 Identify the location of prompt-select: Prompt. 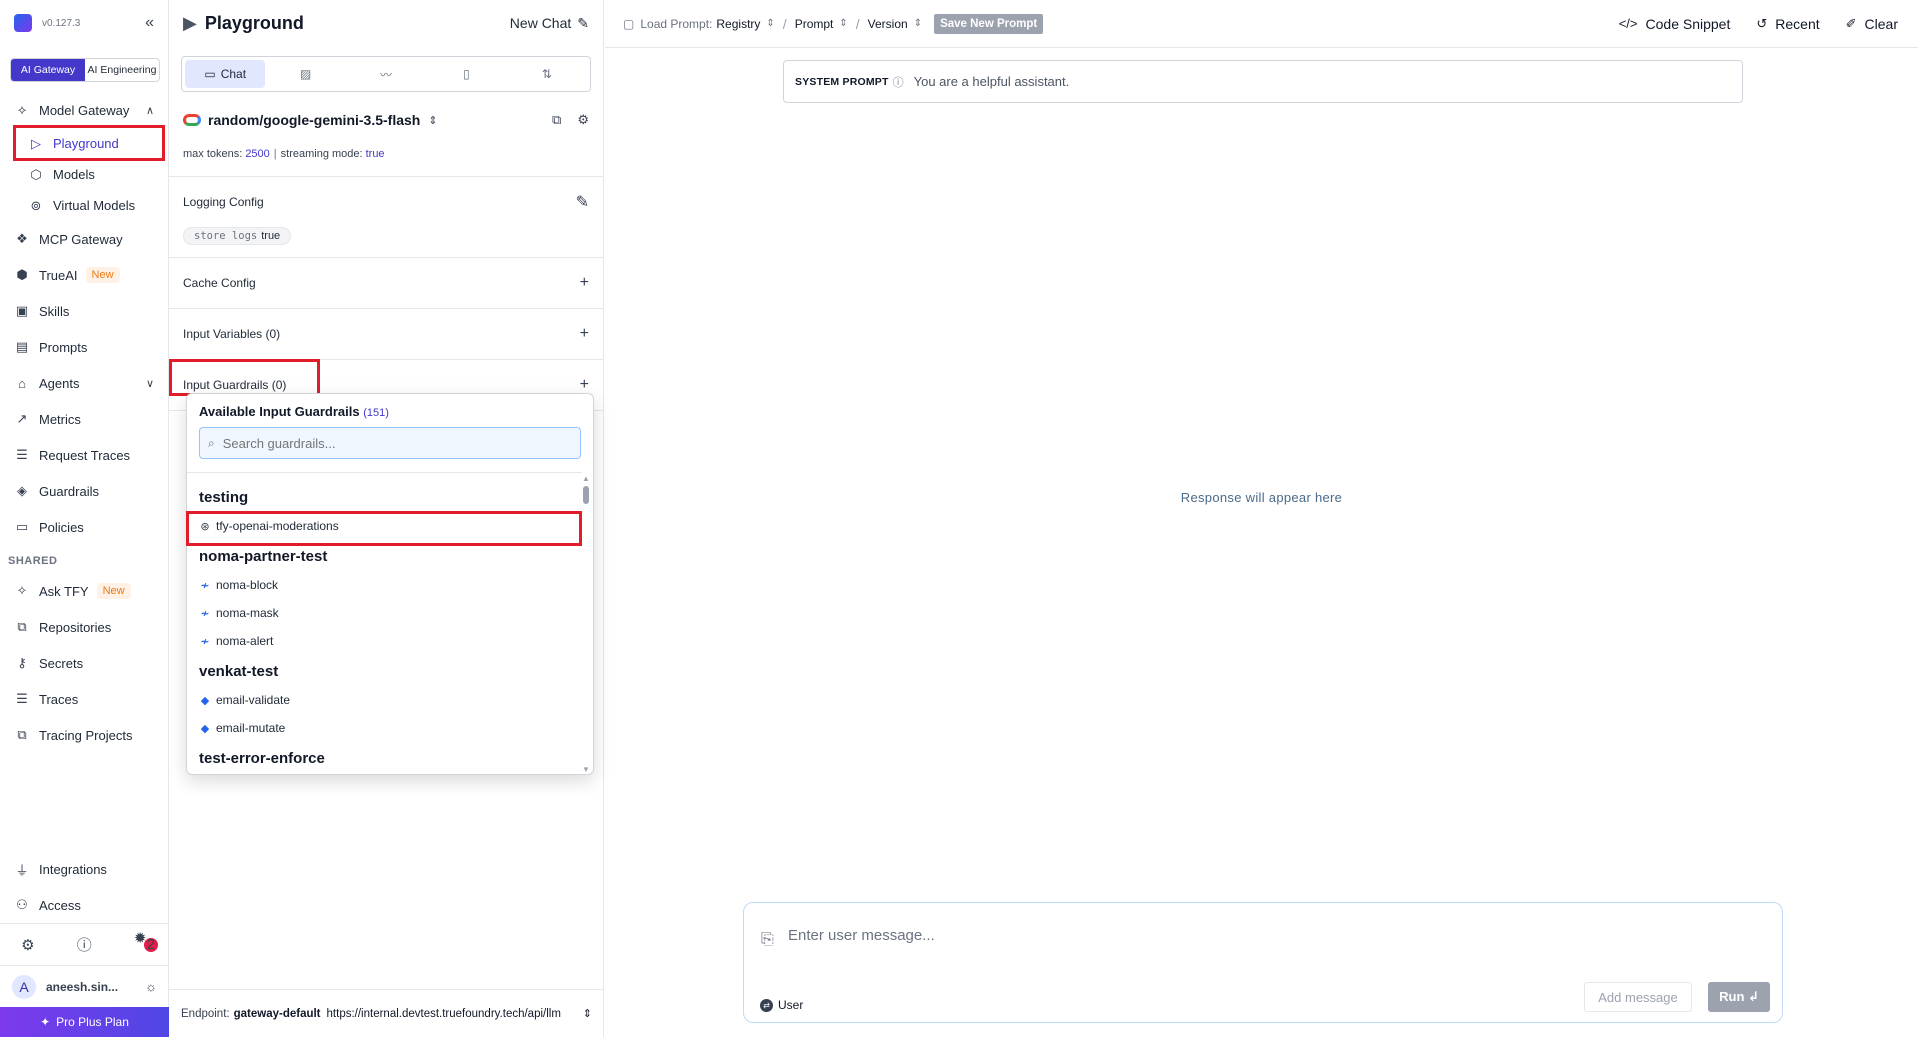
(814, 24).